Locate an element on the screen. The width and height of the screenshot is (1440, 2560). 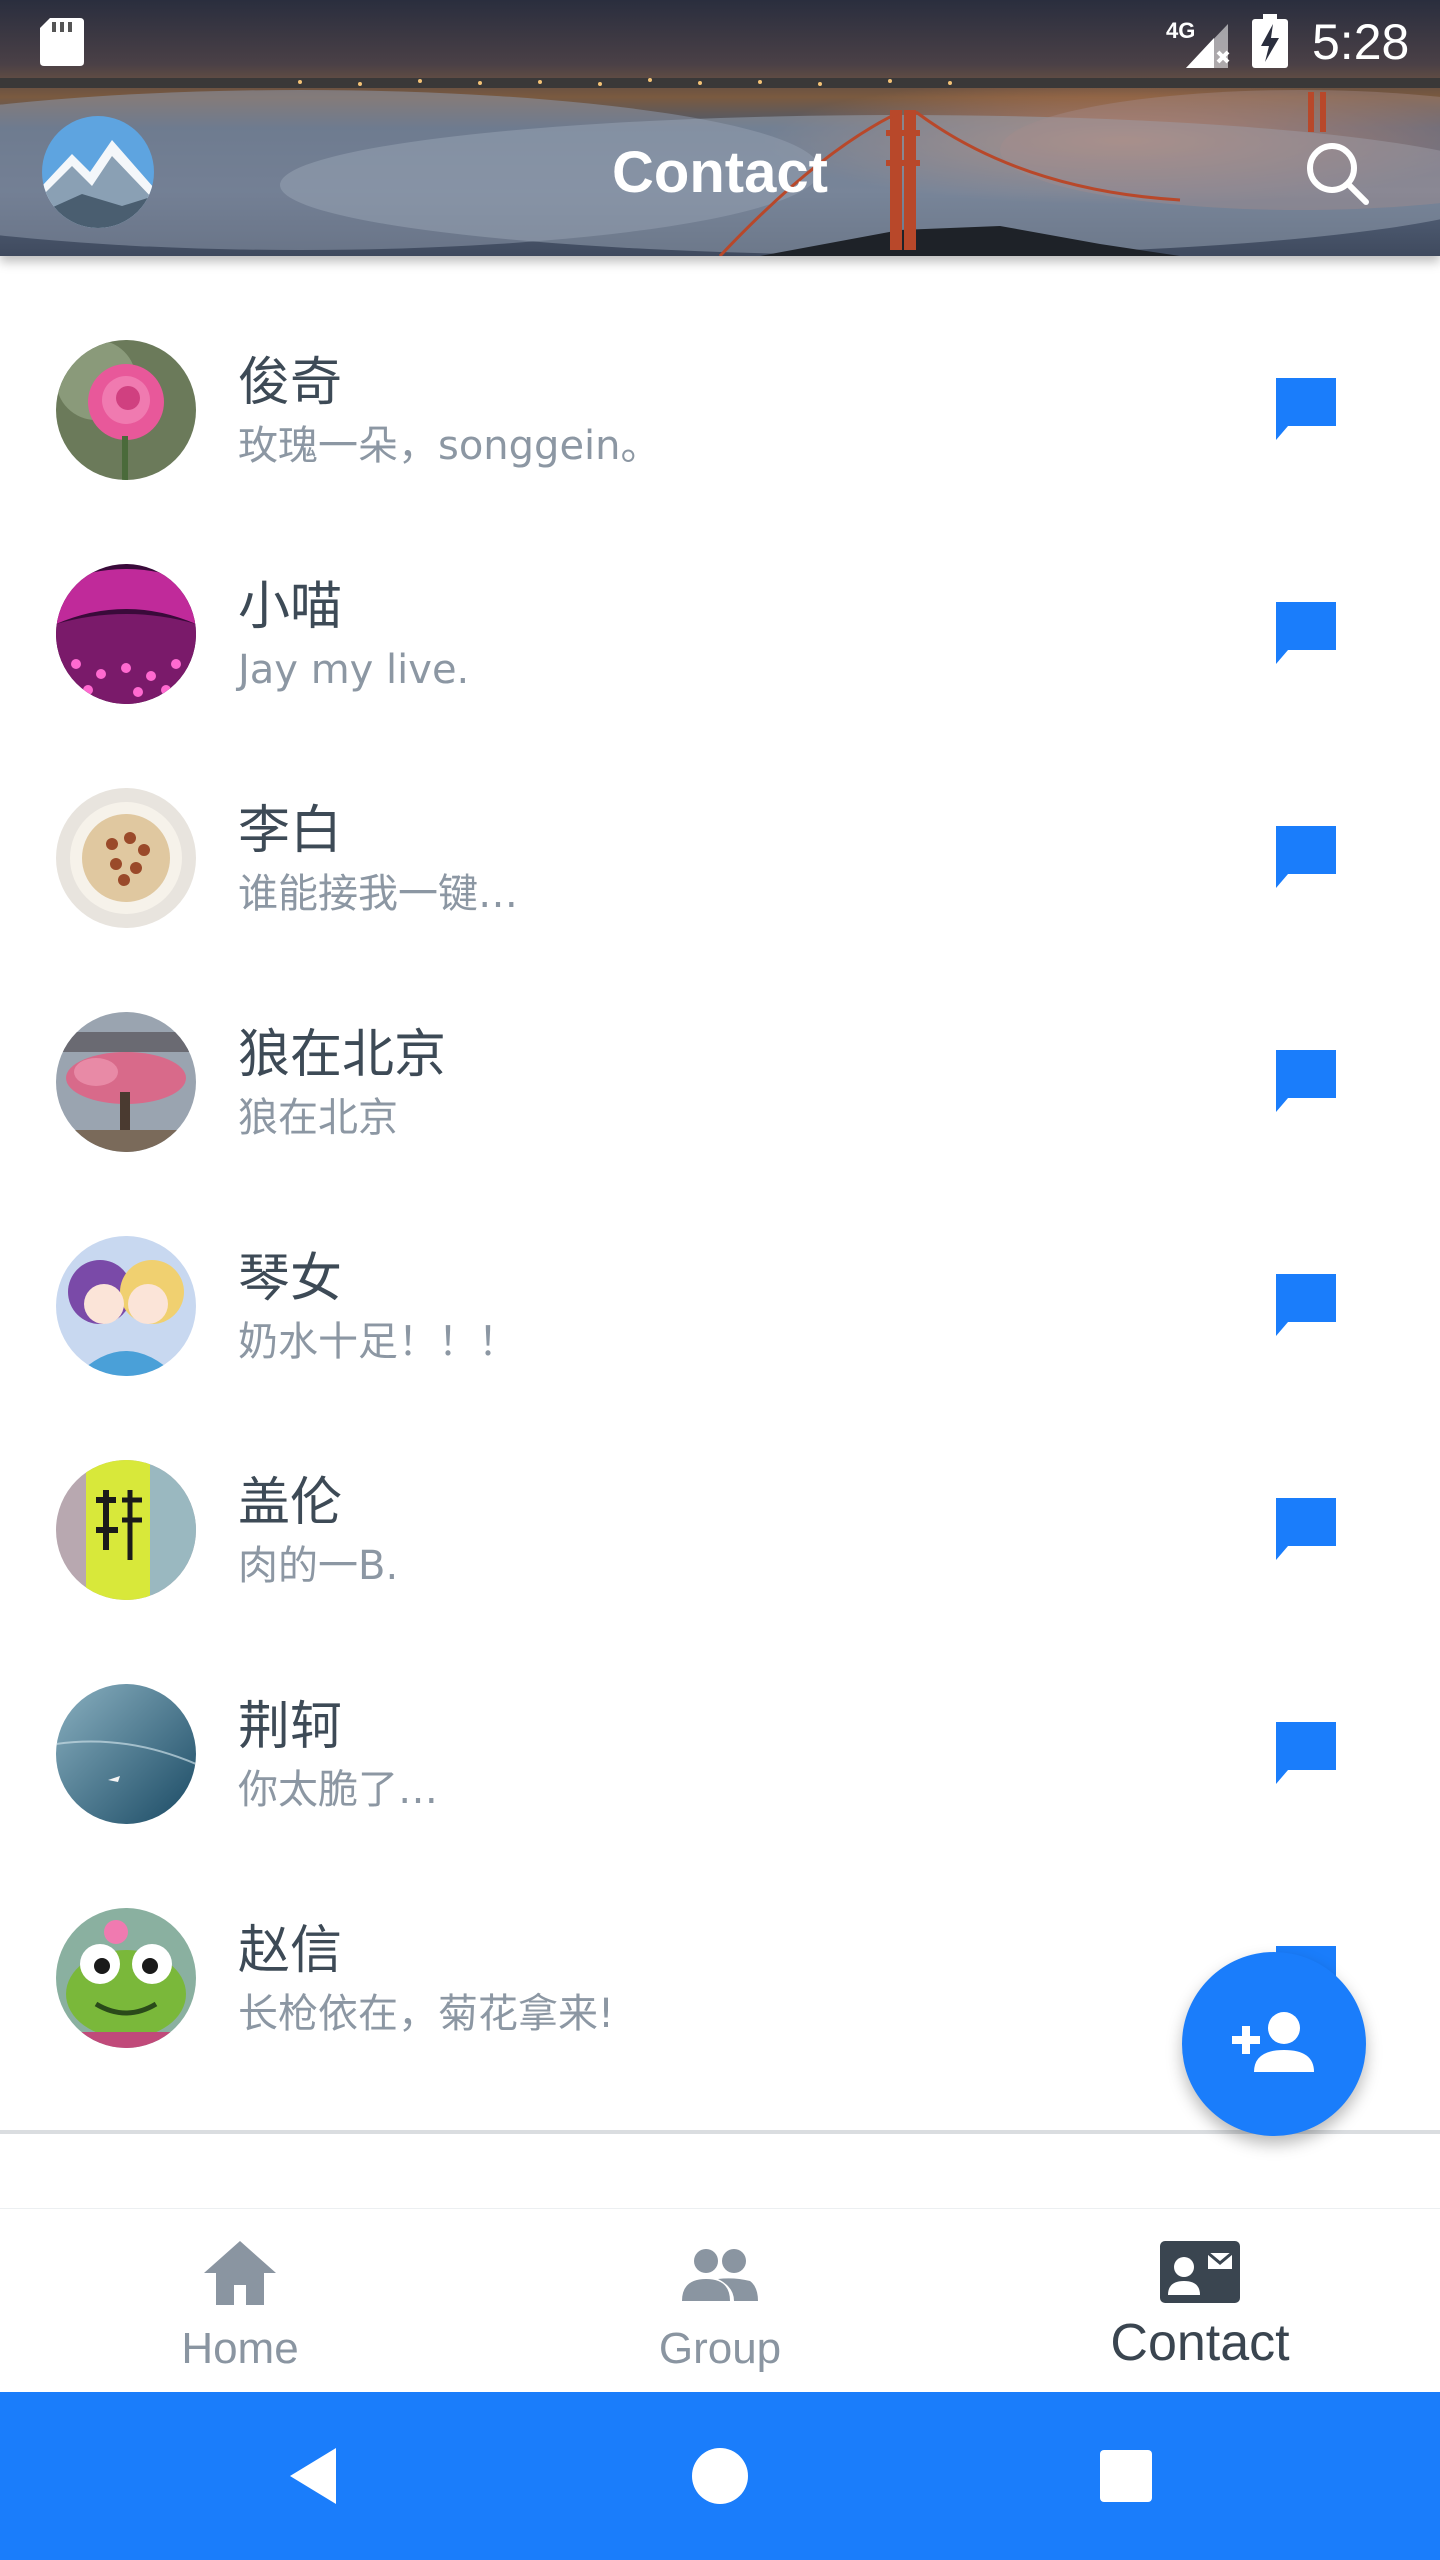
contact-row: 盖伦 肉的一B. is located at coordinates (720, 1488).